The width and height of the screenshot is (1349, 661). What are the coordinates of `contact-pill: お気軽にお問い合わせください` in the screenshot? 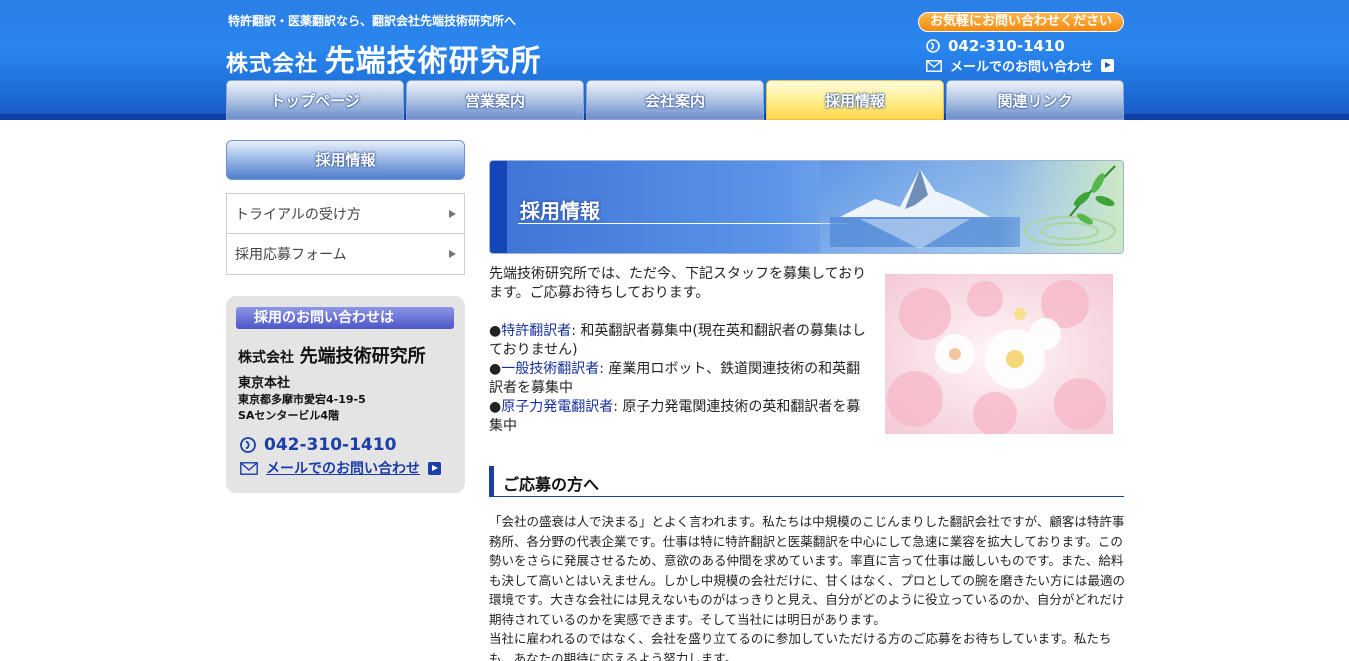 It's located at (1021, 22).